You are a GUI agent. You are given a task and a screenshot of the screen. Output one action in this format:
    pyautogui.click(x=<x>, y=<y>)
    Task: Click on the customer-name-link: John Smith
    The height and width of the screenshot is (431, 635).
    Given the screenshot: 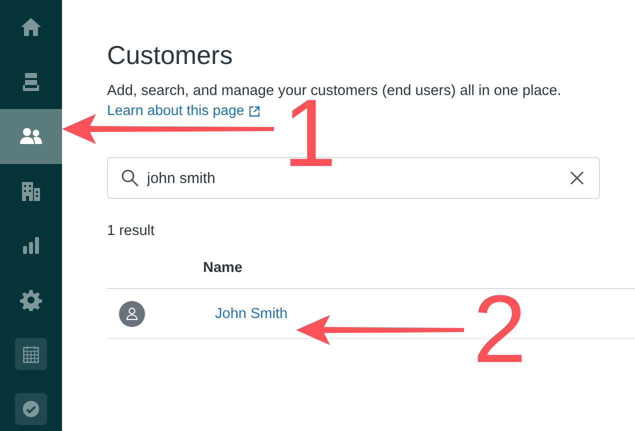 What is the action you would take?
    pyautogui.click(x=251, y=314)
    